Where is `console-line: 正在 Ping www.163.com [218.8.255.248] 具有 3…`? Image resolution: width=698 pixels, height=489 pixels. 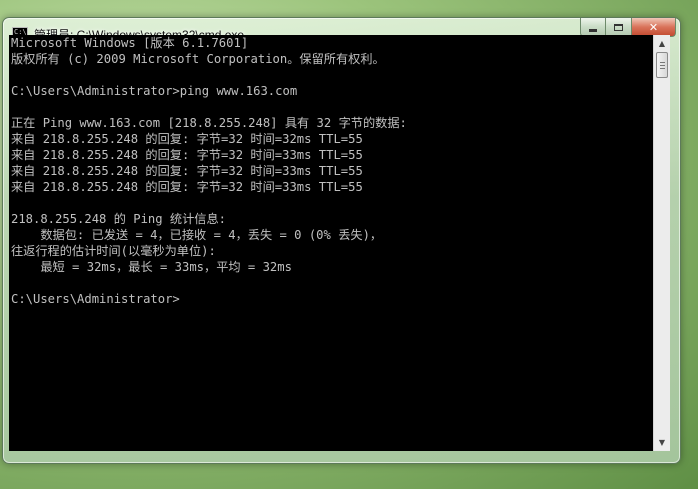 console-line: 正在 Ping www.163.com [218.8.255.248] 具有 3… is located at coordinates (209, 123).